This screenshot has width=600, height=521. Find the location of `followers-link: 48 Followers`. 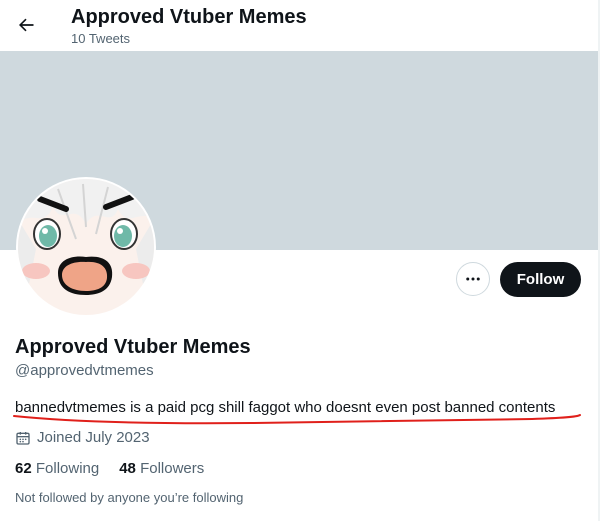

followers-link: 48 Followers is located at coordinates (161, 469).